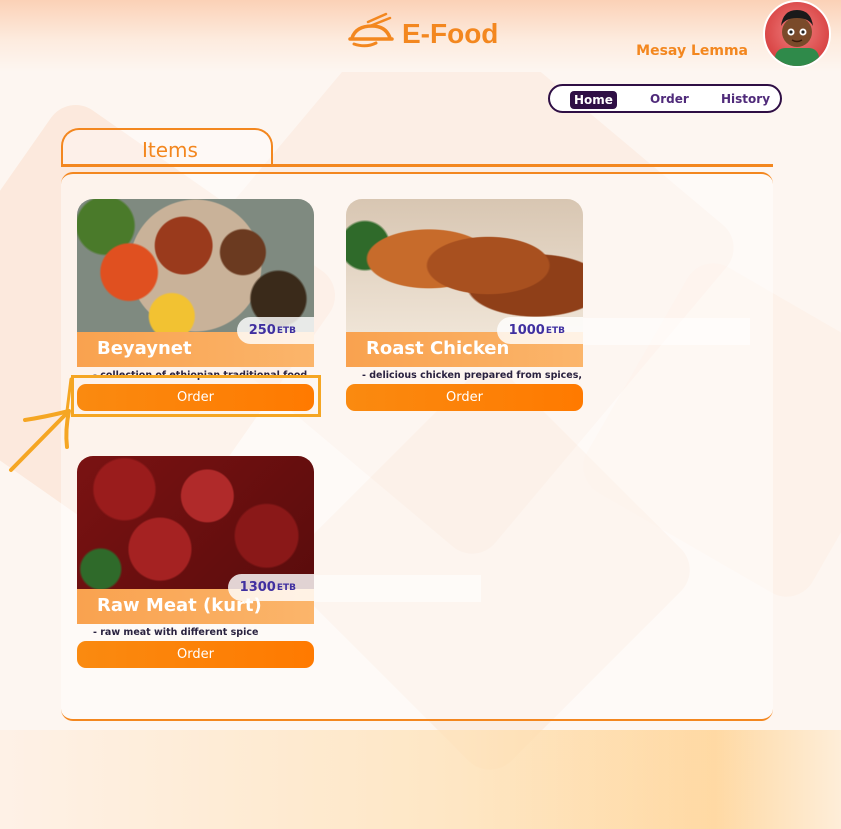 Image resolution: width=841 pixels, height=829 pixels. What do you see at coordinates (745, 99) in the screenshot?
I see `nav-history: History` at bounding box center [745, 99].